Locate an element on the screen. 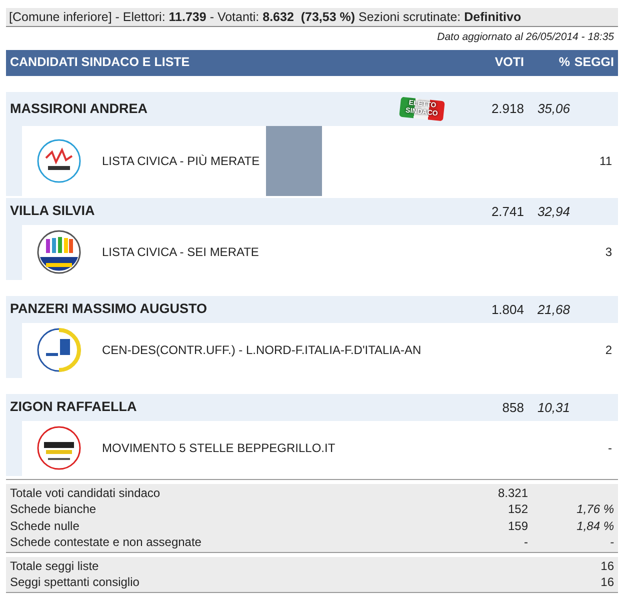 This screenshot has height=596, width=624. vote-percent: 10,31 is located at coordinates (553, 407).